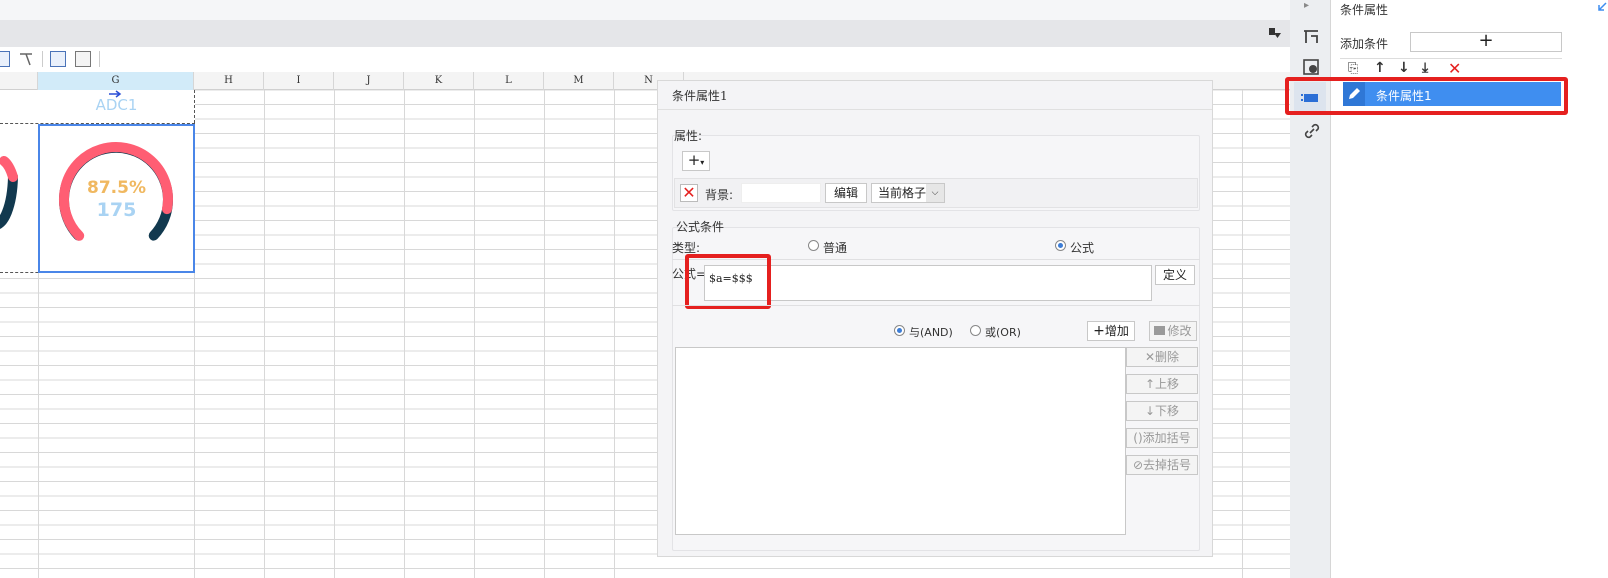 The width and height of the screenshot is (1608, 578). I want to click on add-condition-button: +增加, so click(1111, 331).